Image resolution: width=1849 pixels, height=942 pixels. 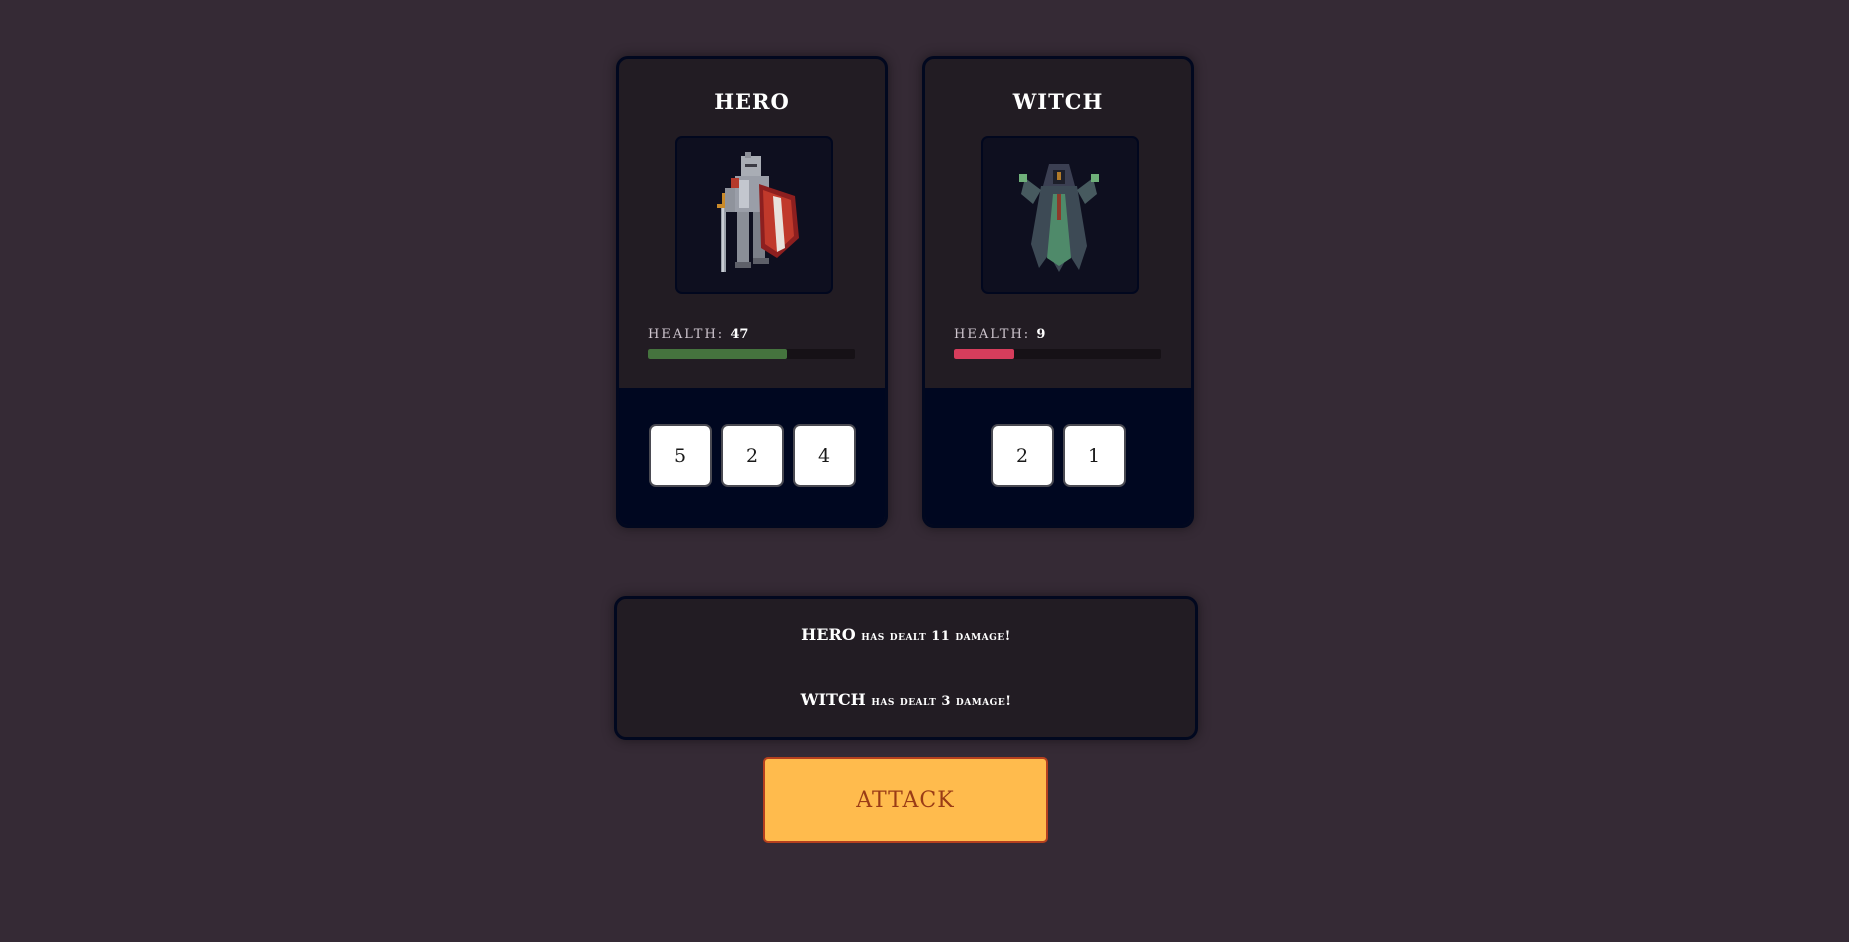 I want to click on witch-health-label: HEALTH: 9, so click(x=999, y=334).